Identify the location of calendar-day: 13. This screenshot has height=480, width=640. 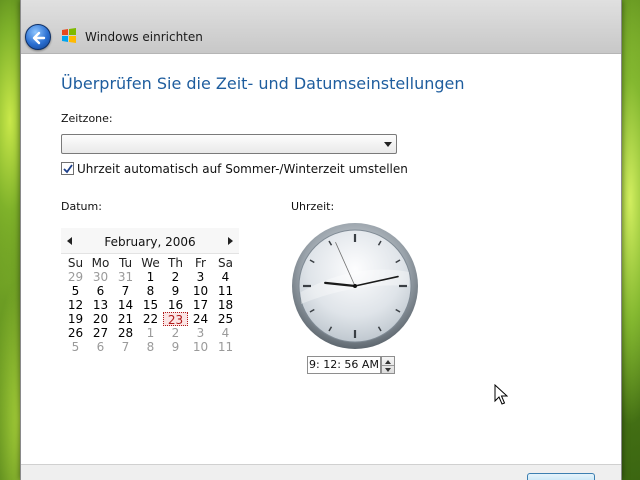
(100, 305).